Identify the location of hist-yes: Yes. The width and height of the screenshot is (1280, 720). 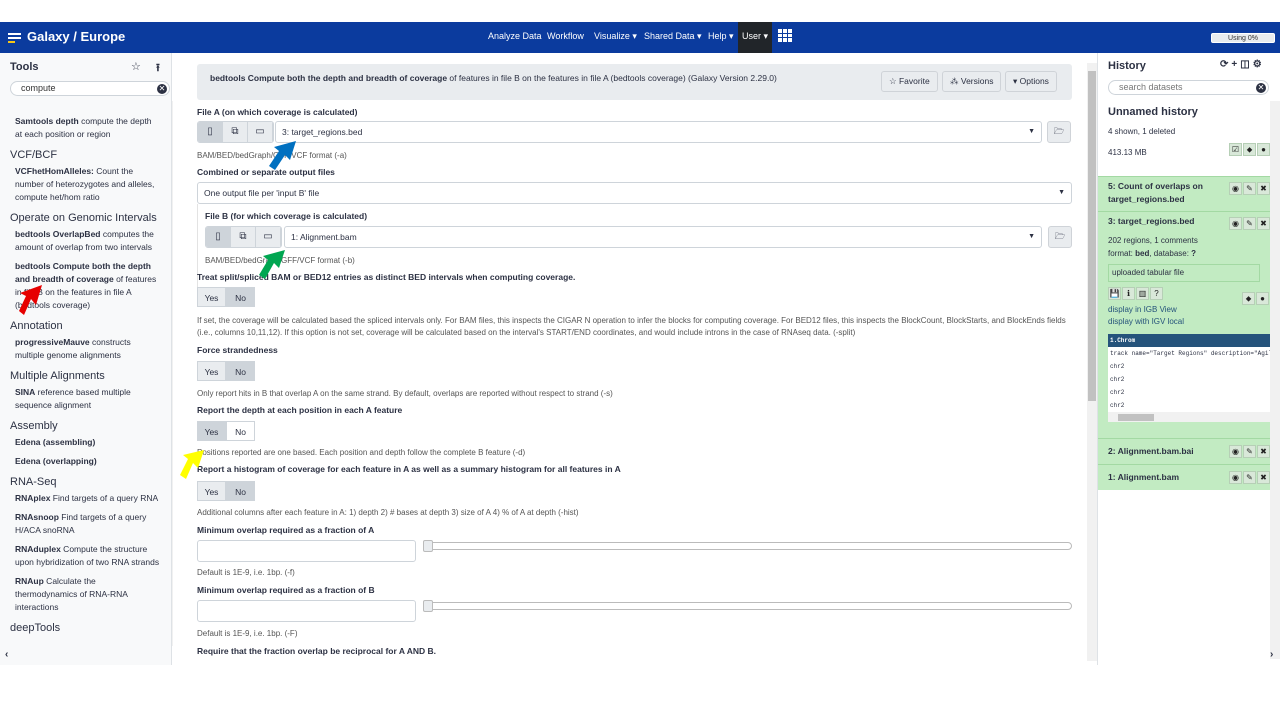
(211, 491).